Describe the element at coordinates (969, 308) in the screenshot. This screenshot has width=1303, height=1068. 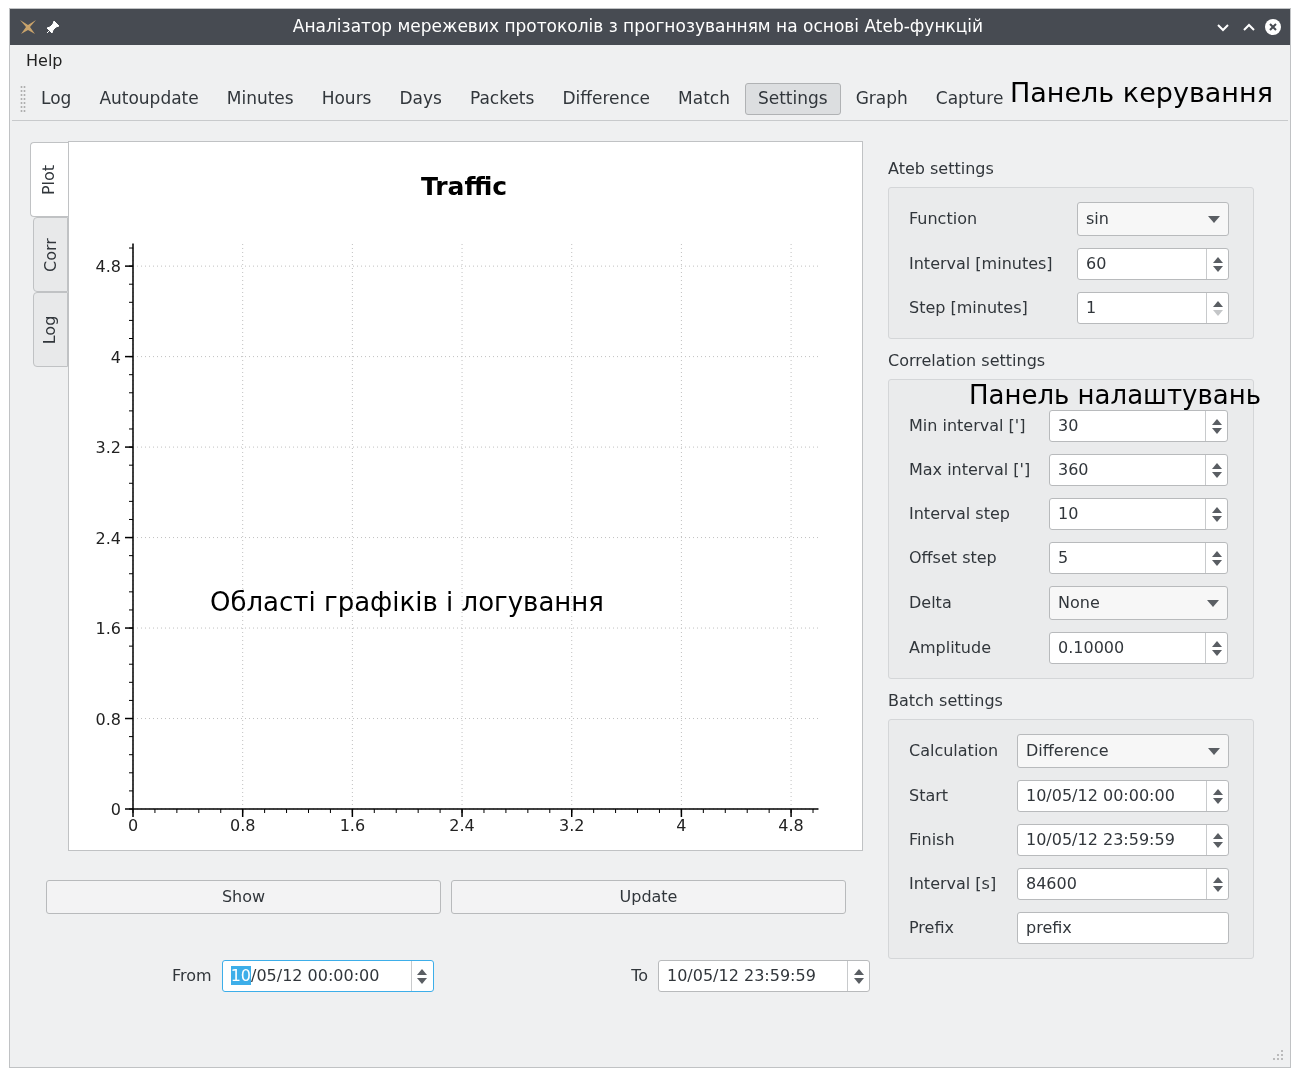
I see `field-label: Step [minutes]` at that location.